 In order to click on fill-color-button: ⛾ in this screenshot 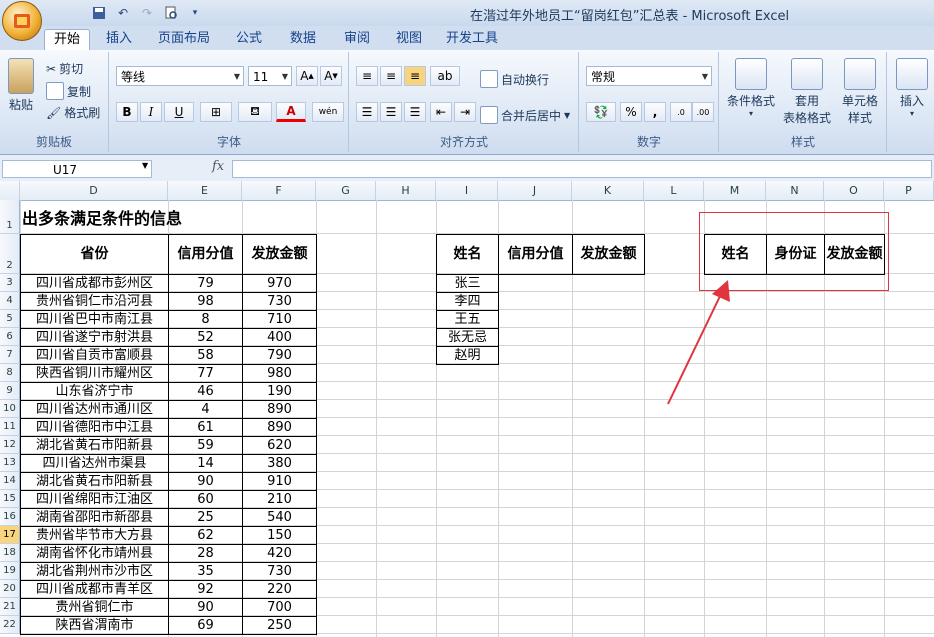, I will do `click(255, 112)`.